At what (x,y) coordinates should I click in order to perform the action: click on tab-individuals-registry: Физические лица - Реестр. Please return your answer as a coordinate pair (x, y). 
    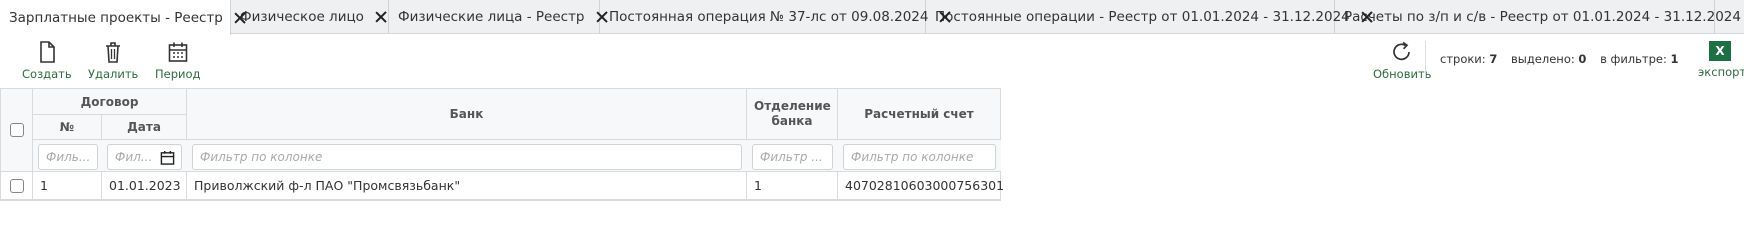
    Looking at the image, I should click on (494, 17).